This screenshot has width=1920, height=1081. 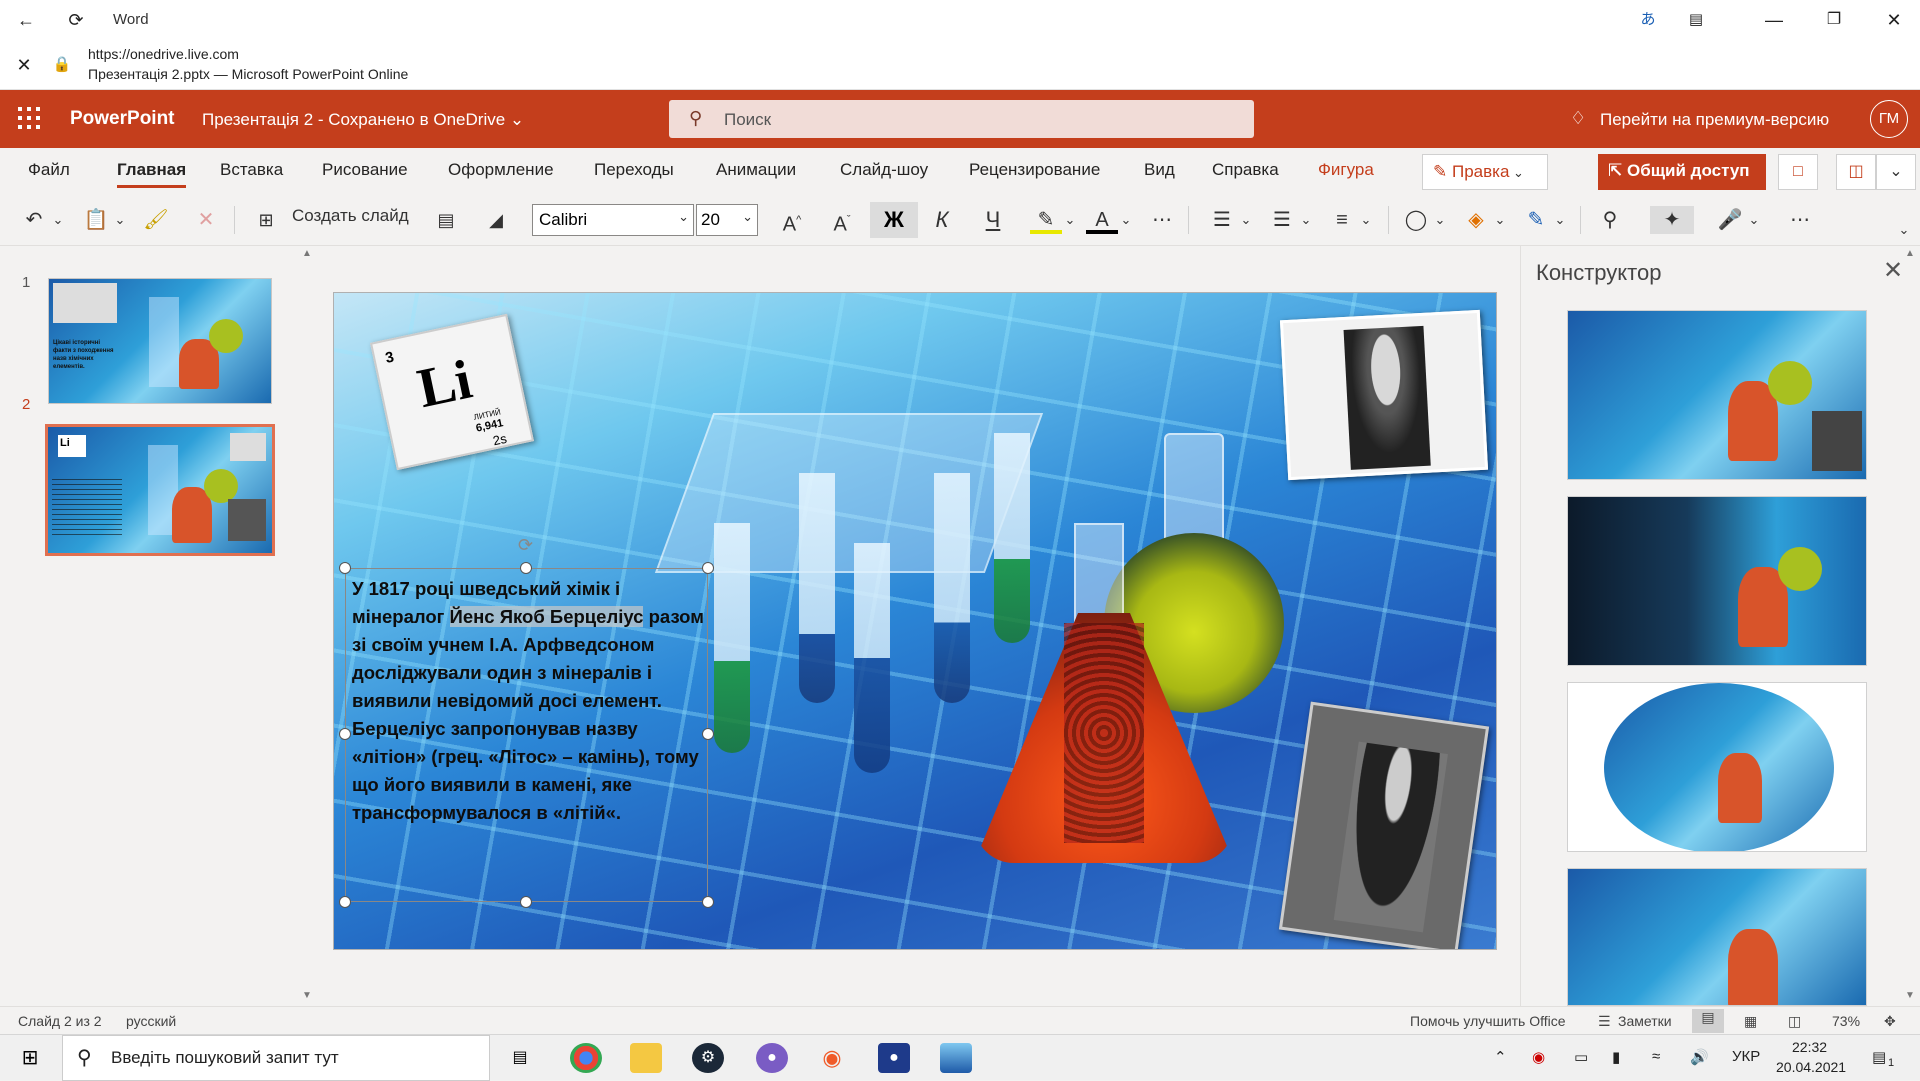 I want to click on steam-icon: ⚙, so click(x=708, y=1058).